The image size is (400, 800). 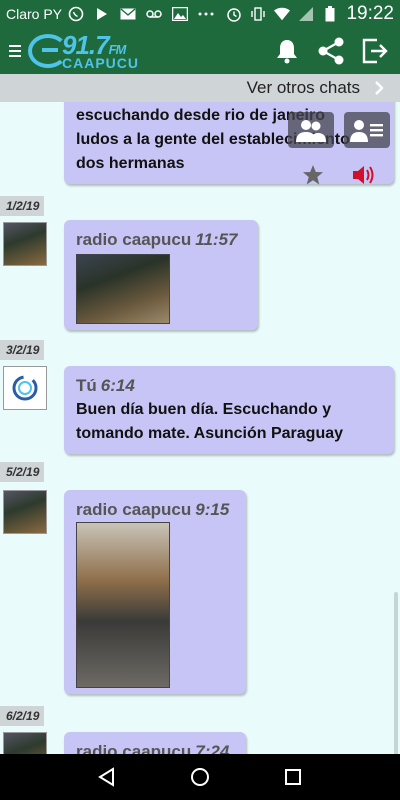 I want to click on message-time: 7:24, so click(x=212, y=748).